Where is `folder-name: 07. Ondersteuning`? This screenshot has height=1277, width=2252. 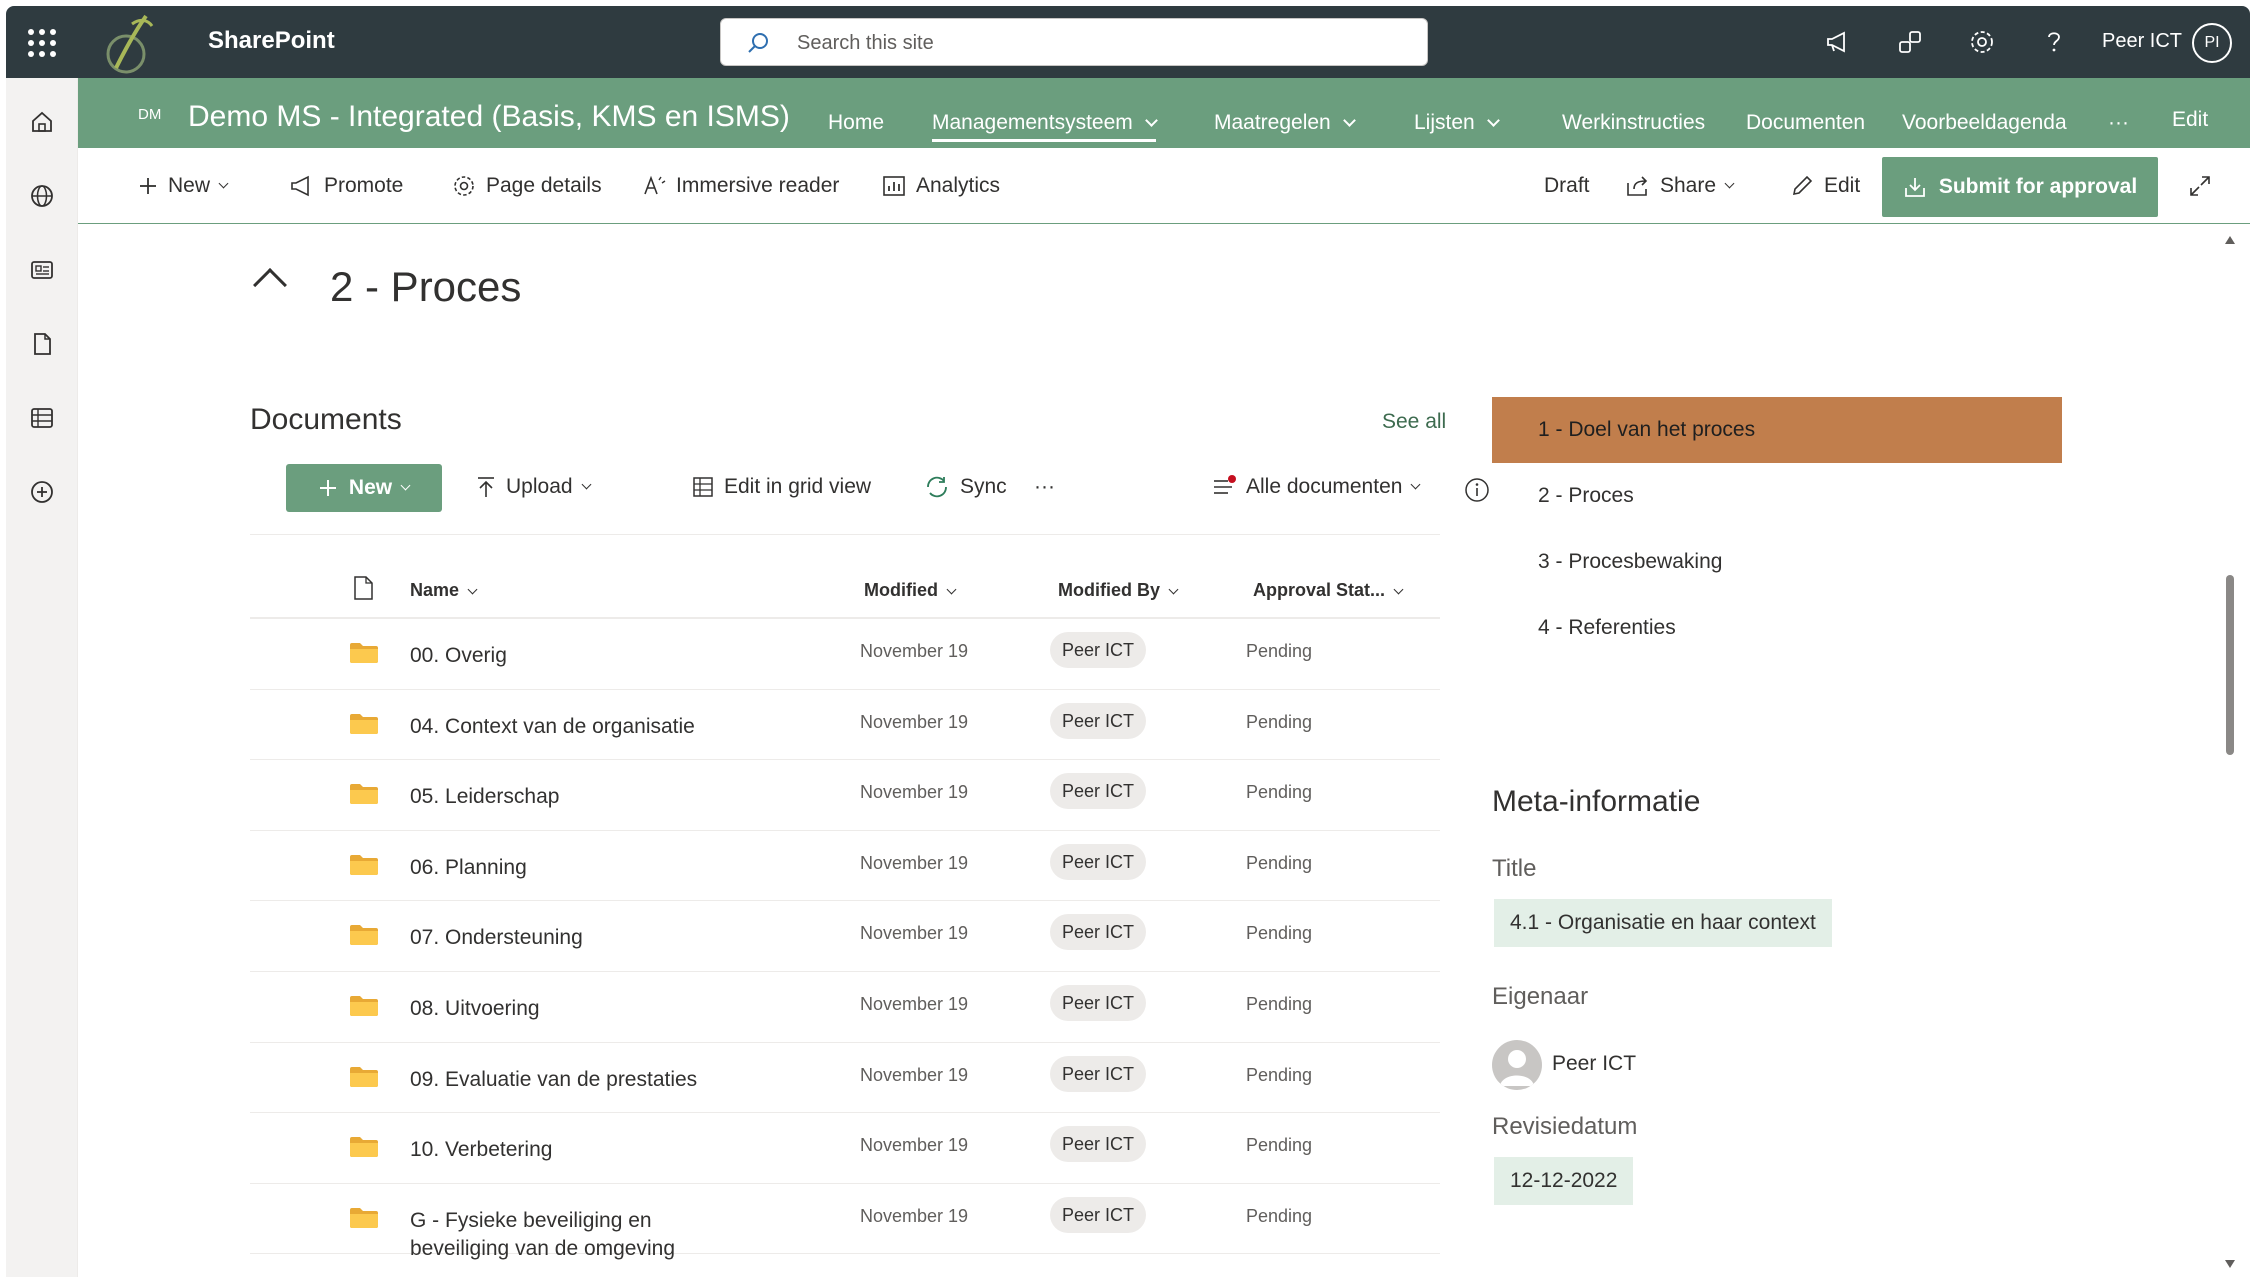 folder-name: 07. Ondersteuning is located at coordinates (570, 938).